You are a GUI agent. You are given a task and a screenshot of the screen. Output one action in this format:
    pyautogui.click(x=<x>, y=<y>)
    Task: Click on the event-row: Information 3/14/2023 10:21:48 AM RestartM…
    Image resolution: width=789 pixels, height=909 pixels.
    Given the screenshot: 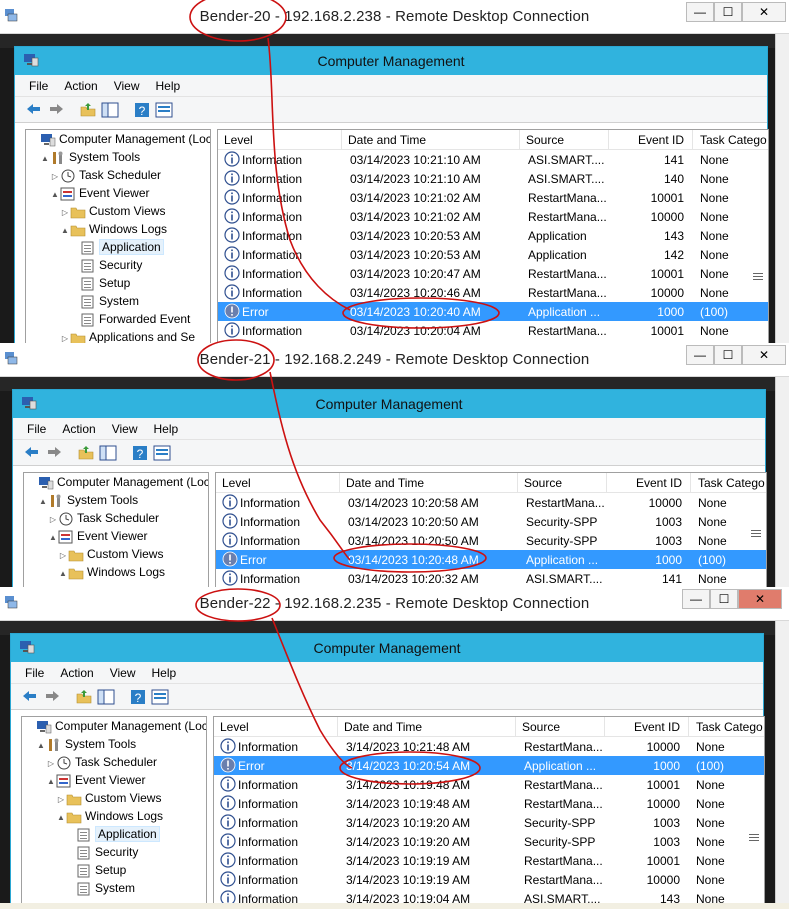 What is the action you would take?
    pyautogui.click(x=489, y=746)
    